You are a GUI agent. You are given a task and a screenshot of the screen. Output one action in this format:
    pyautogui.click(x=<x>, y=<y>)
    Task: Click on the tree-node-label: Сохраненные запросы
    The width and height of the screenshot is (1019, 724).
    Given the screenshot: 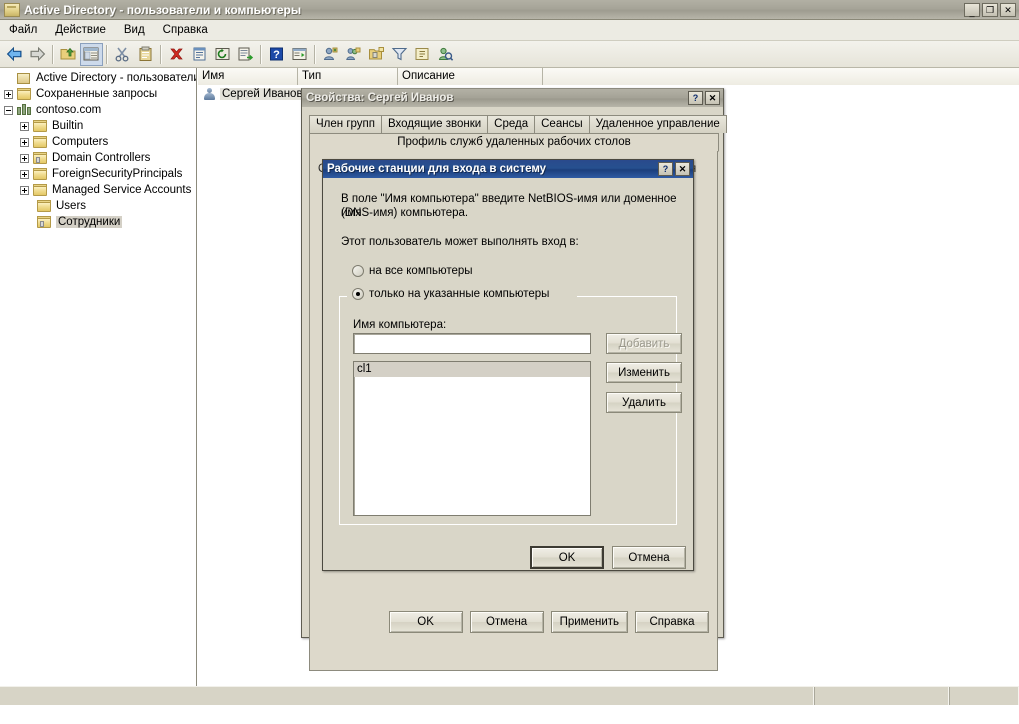 What is the action you would take?
    pyautogui.click(x=97, y=94)
    